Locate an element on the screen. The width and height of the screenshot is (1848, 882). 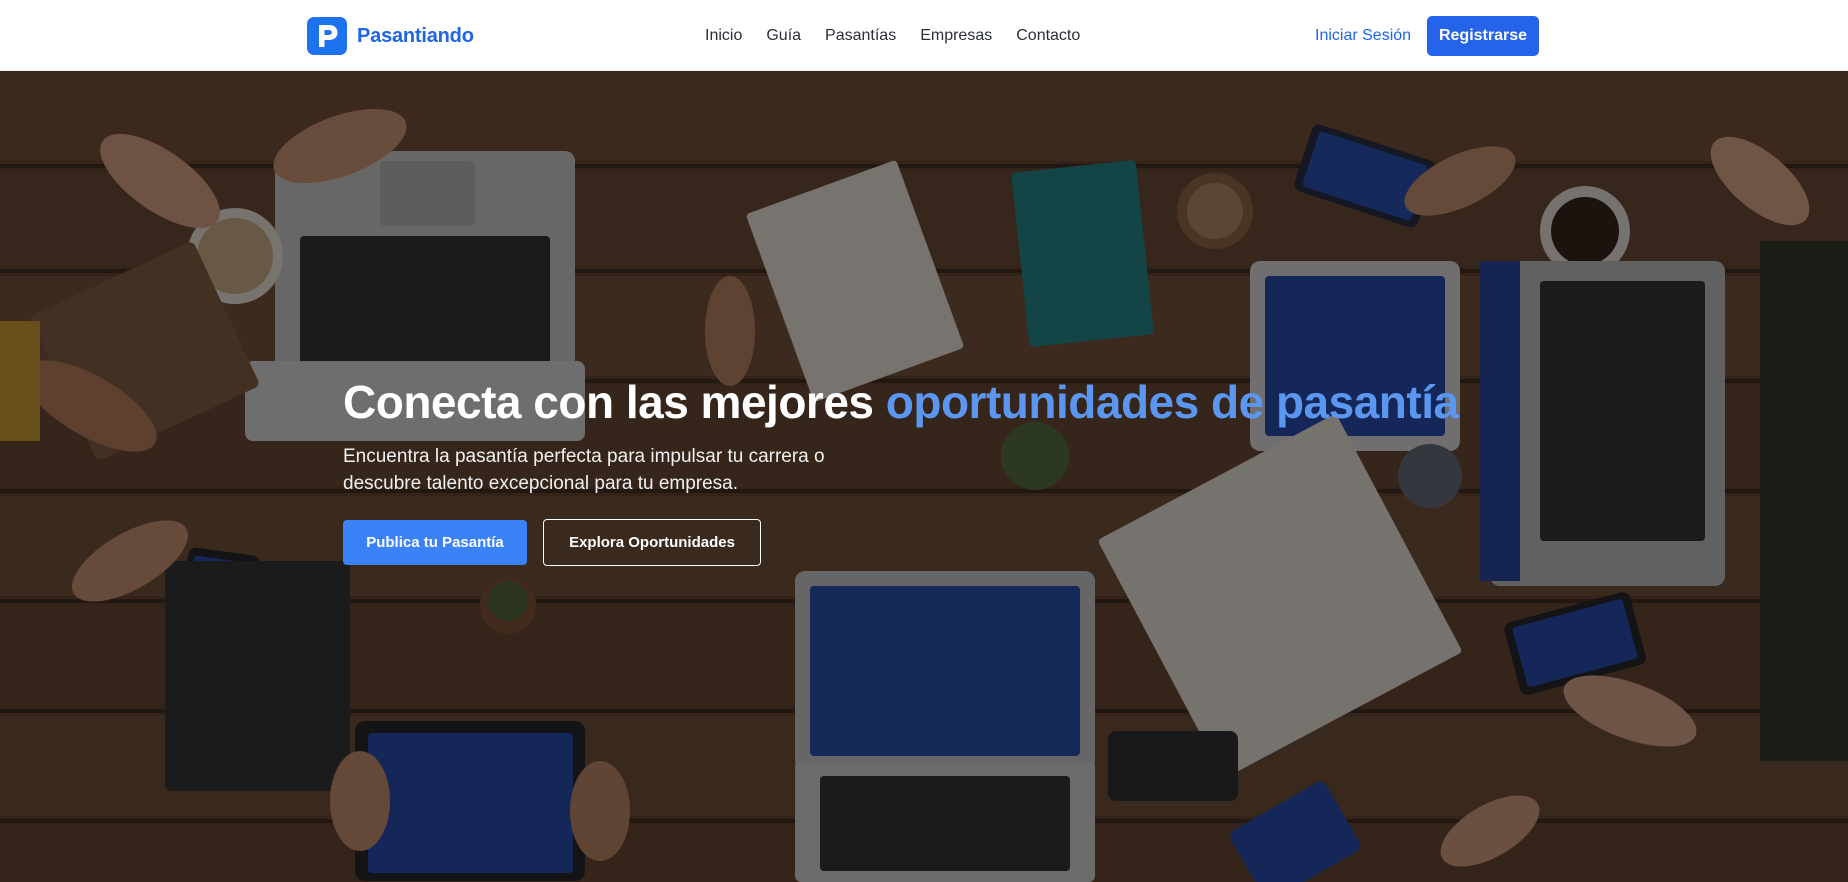
hero-title-accent: oportunidades de pasantía is located at coordinates (1172, 402).